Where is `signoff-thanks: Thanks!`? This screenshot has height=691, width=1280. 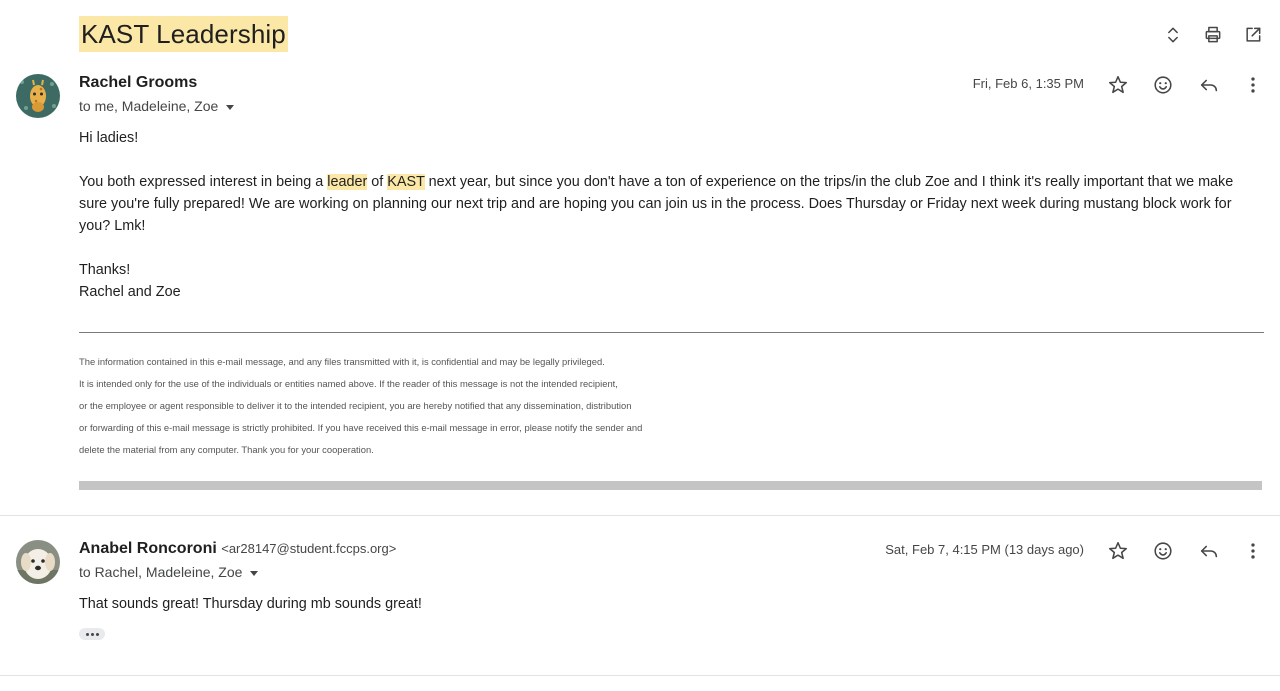
signoff-thanks: Thanks! is located at coordinates (105, 270).